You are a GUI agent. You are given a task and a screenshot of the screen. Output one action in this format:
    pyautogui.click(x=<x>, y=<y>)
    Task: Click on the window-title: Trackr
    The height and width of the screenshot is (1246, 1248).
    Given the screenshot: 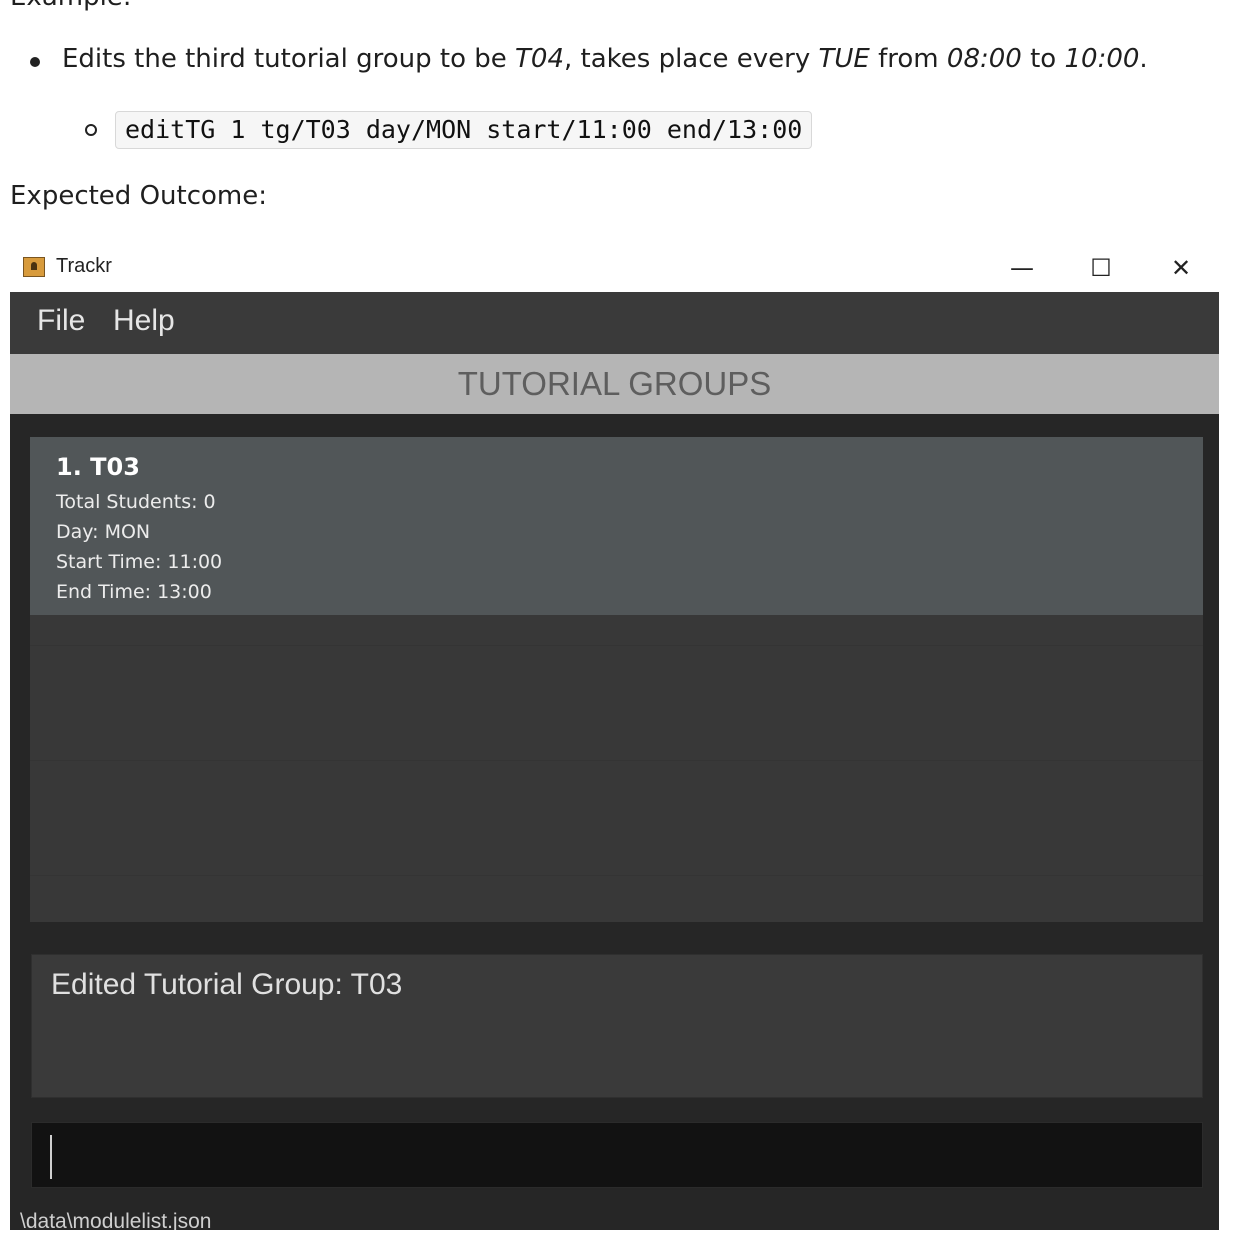 What is the action you would take?
    pyautogui.click(x=84, y=266)
    